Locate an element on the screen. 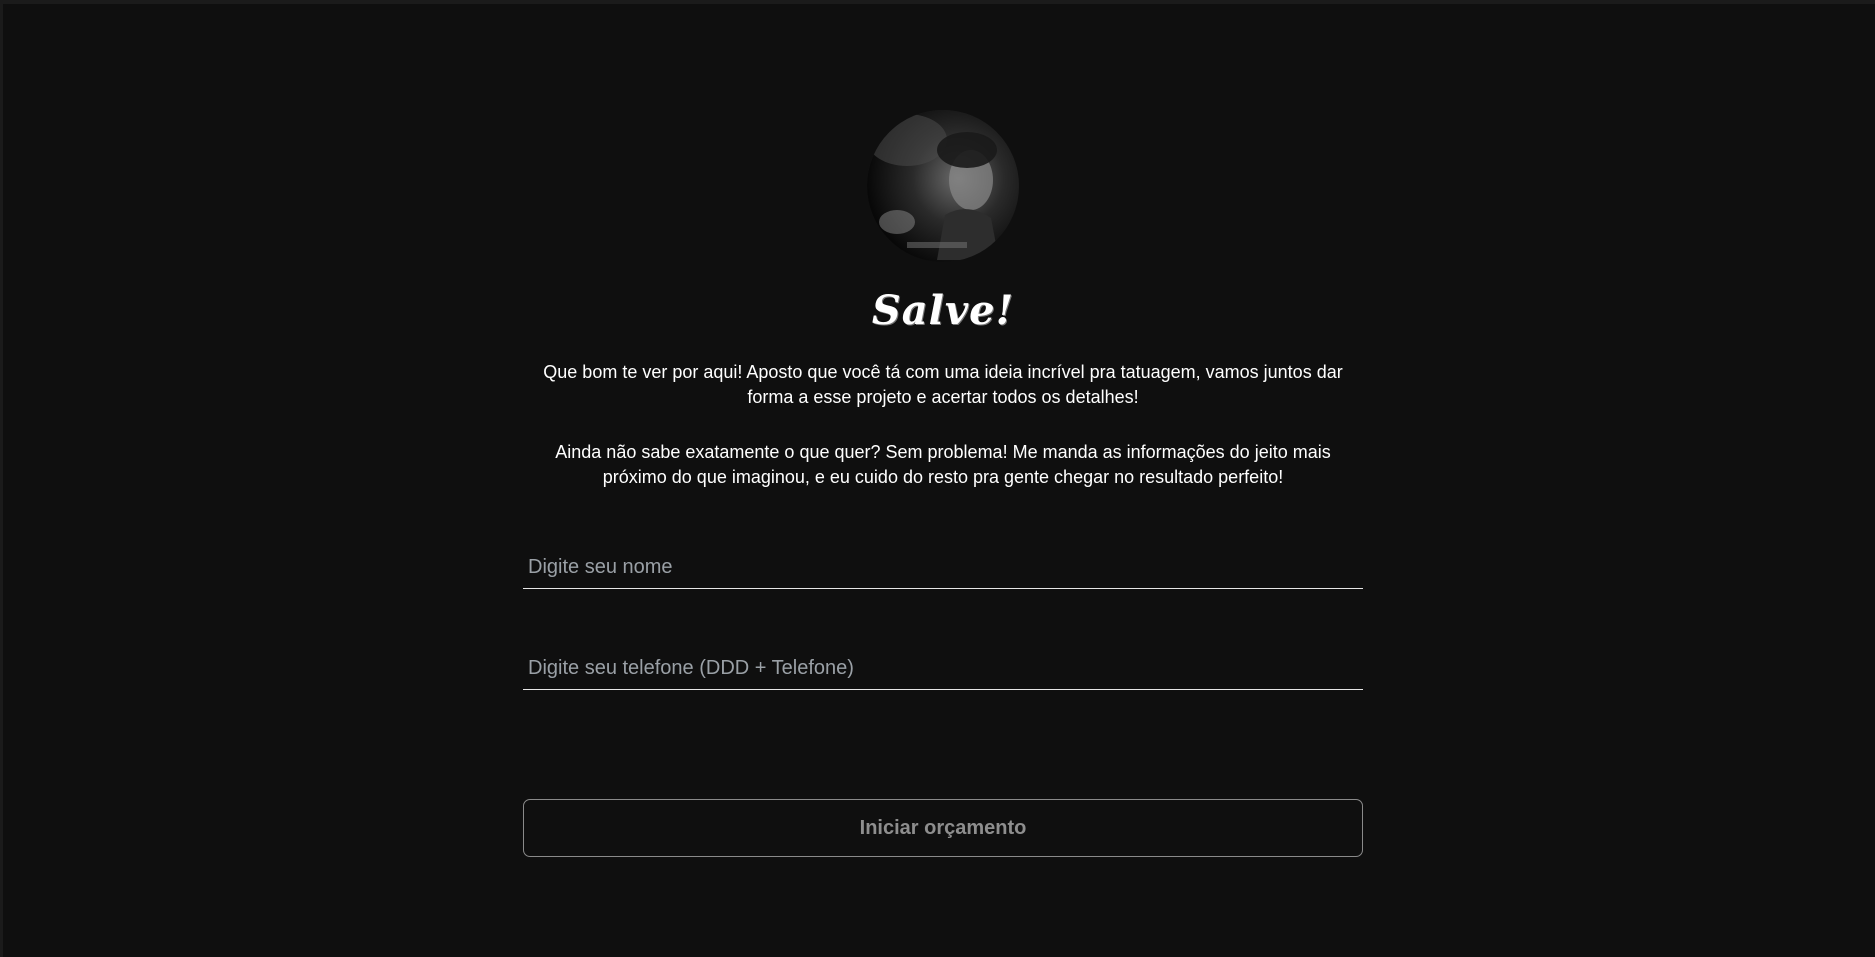  portrait-photo-icon is located at coordinates (943, 186).